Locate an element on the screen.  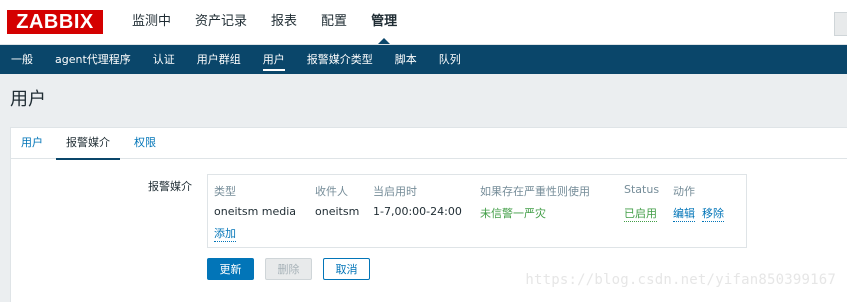
submenu-scripts: 脚本 is located at coordinates (406, 59).